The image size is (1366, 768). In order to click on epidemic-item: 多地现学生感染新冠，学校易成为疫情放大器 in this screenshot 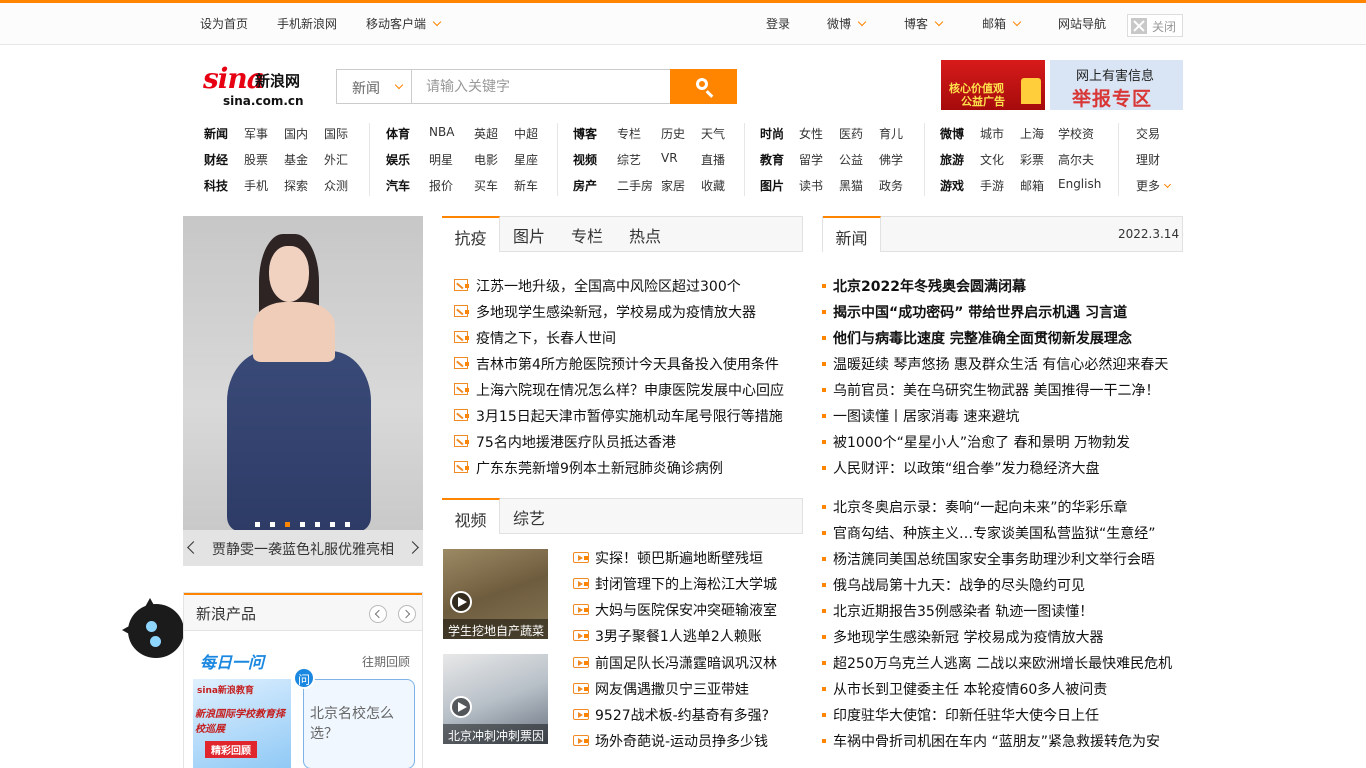, I will do `click(605, 312)`.